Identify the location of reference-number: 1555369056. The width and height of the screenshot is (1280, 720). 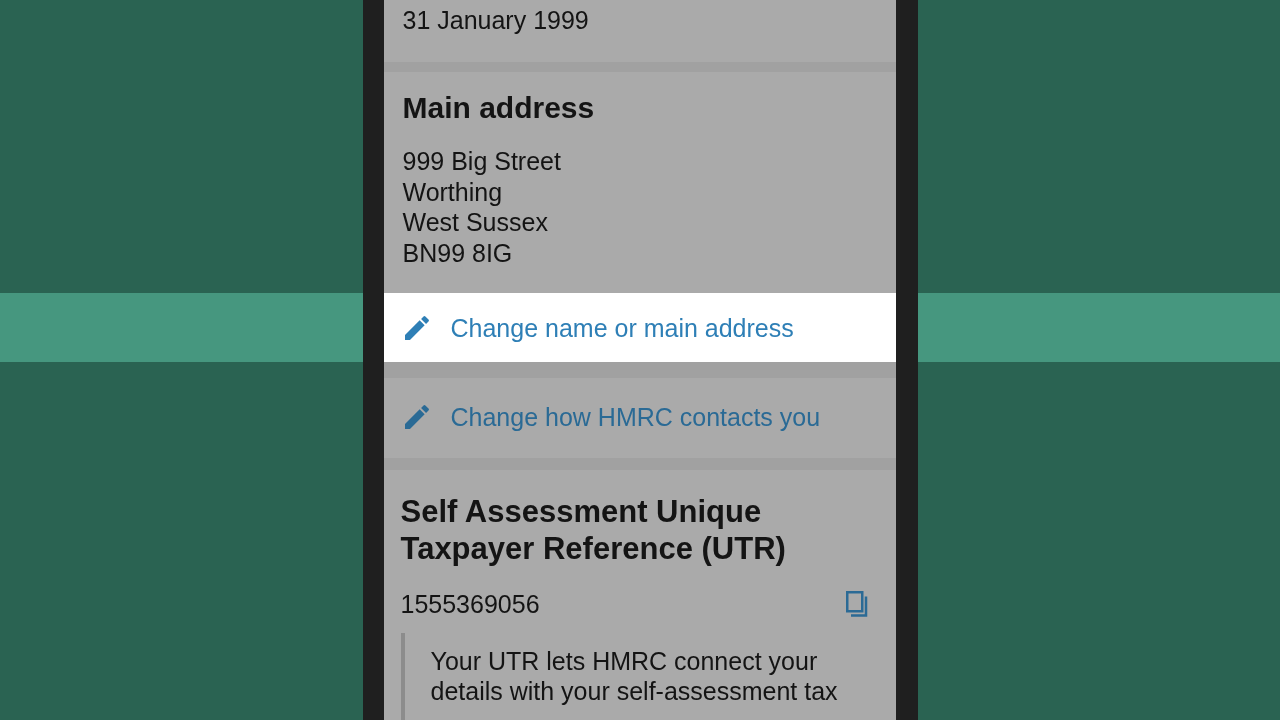
(470, 604).